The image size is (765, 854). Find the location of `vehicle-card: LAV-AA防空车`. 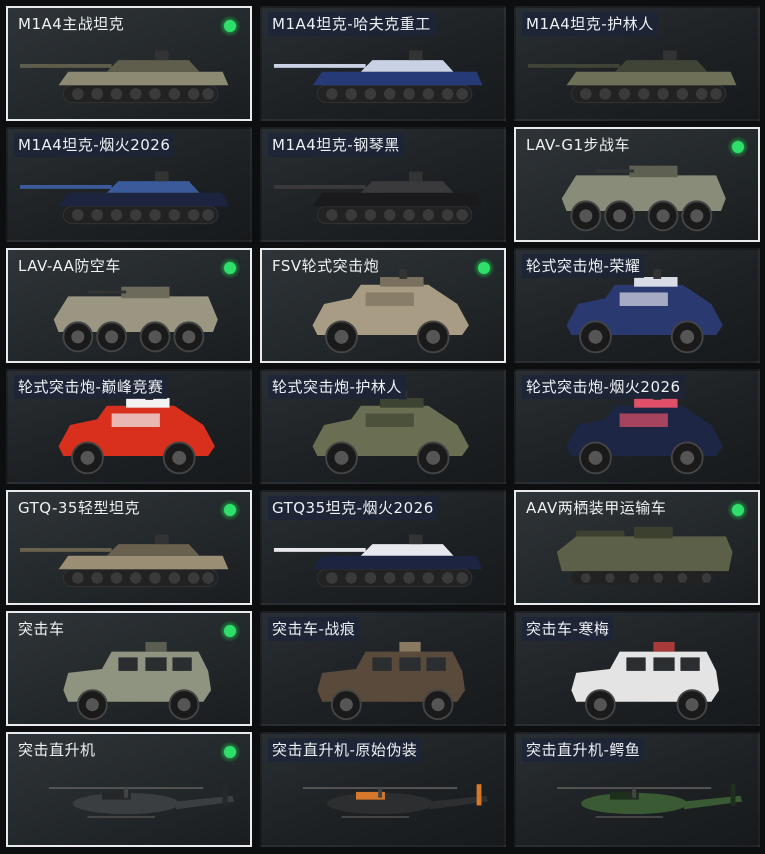

vehicle-card: LAV-AA防空车 is located at coordinates (129, 305).